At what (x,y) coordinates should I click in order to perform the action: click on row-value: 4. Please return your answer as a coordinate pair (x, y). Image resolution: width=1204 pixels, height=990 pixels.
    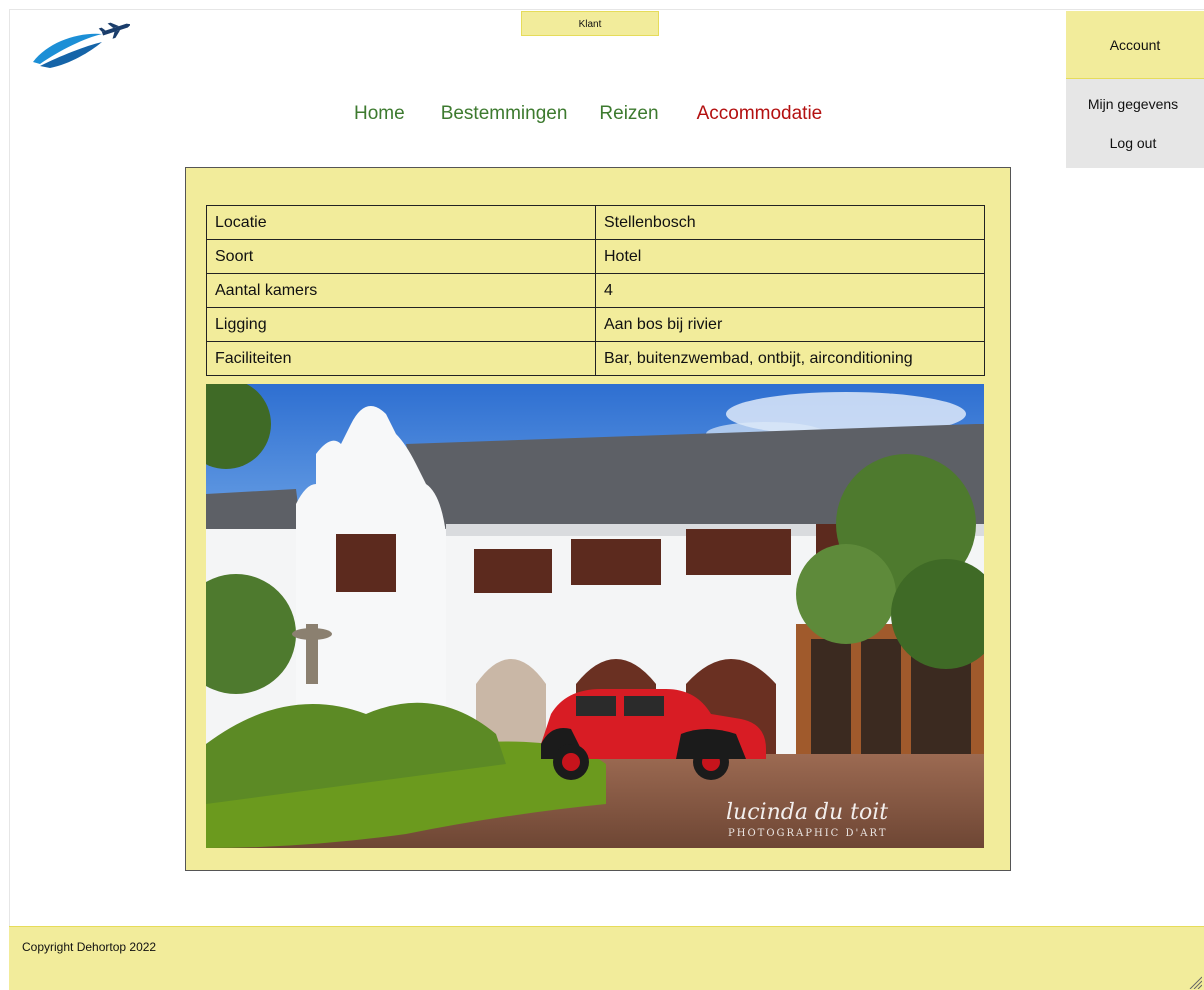
    Looking at the image, I should click on (790, 290).